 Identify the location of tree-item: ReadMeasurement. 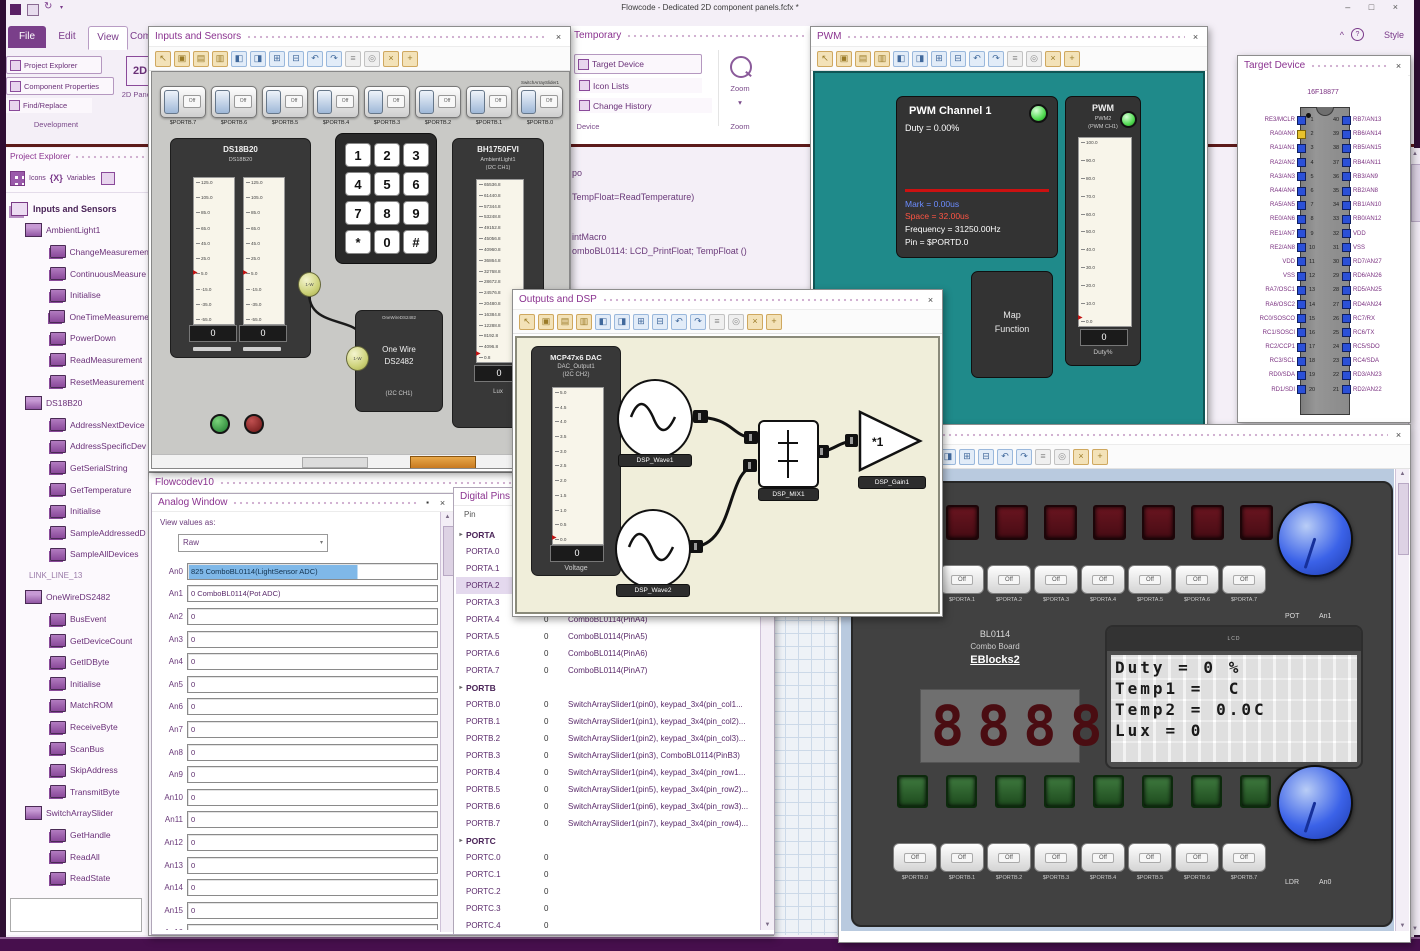
(78, 360).